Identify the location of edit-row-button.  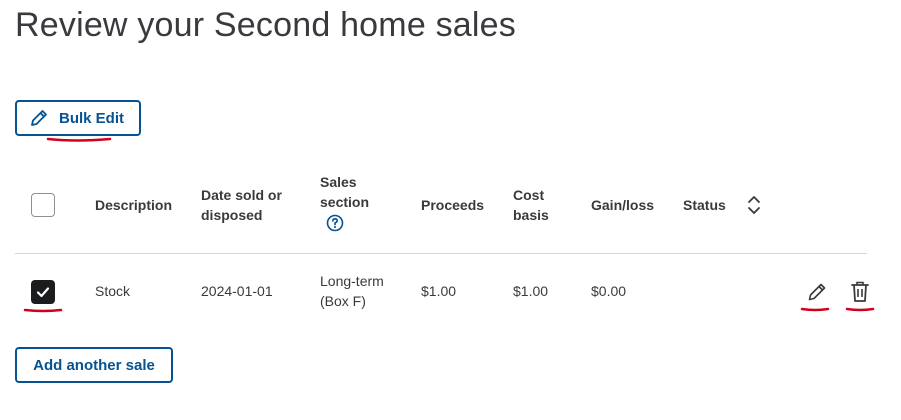
(817, 292).